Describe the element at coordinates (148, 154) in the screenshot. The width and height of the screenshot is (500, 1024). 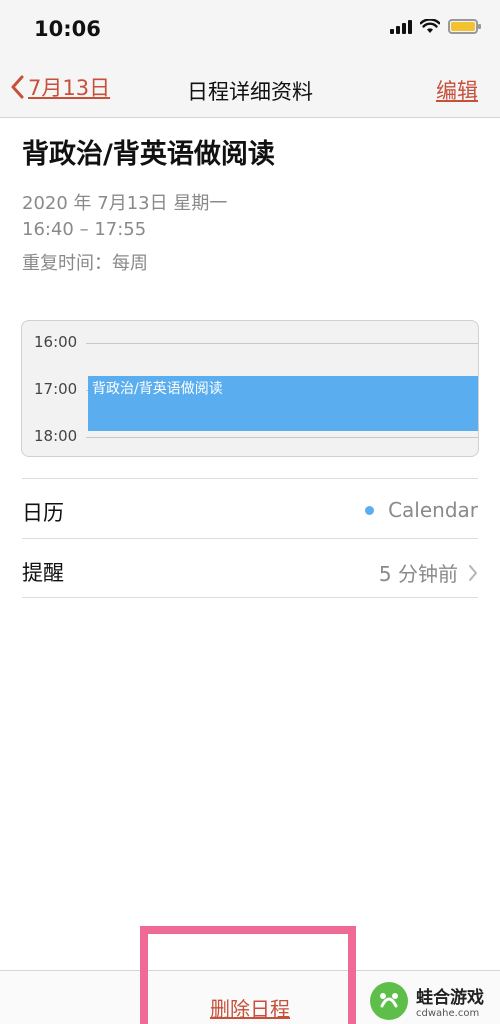
I see `event-title: 背政治/背英语做阅读` at that location.